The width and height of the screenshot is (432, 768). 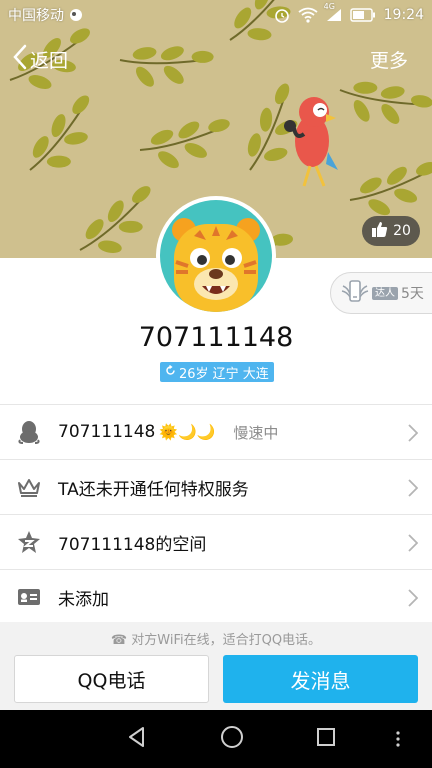 I want to click on qq-level-icons: 🌞🌙🌙, so click(x=187, y=432).